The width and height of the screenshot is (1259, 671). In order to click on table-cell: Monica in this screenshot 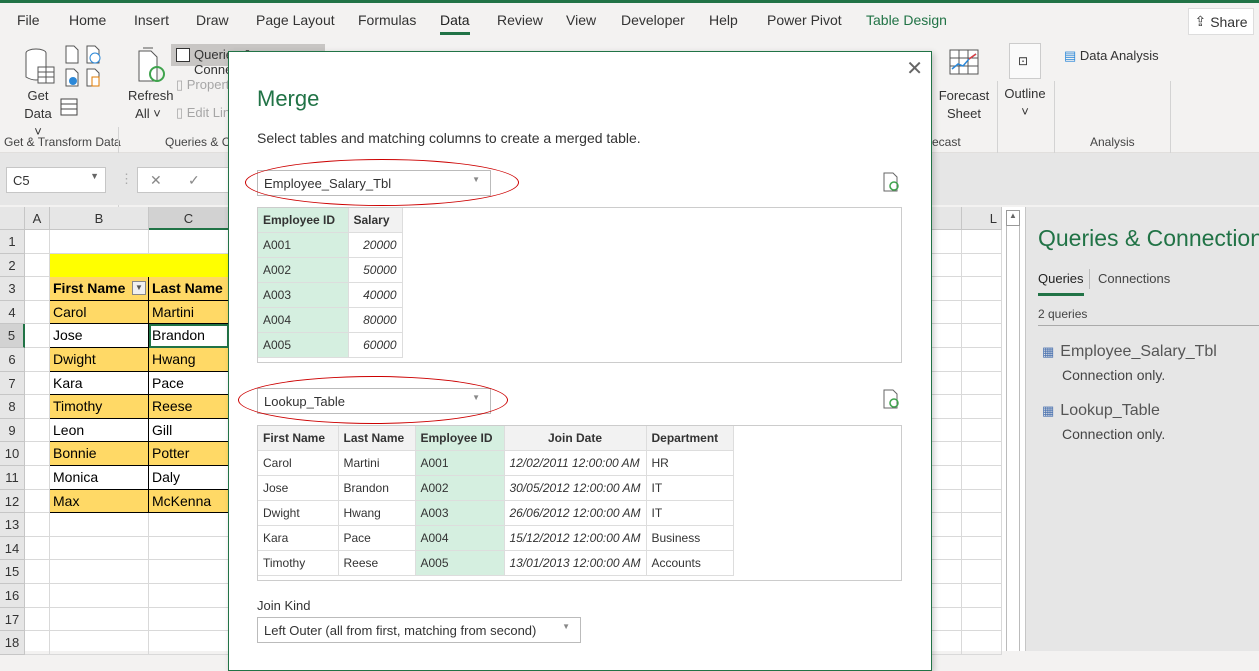, I will do `click(99, 478)`.